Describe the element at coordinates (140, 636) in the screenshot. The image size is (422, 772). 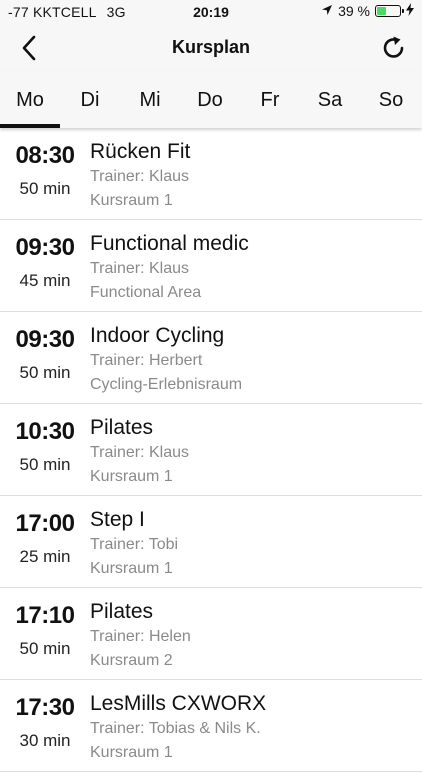
I see `course-trainer: Trainer: Helen` at that location.